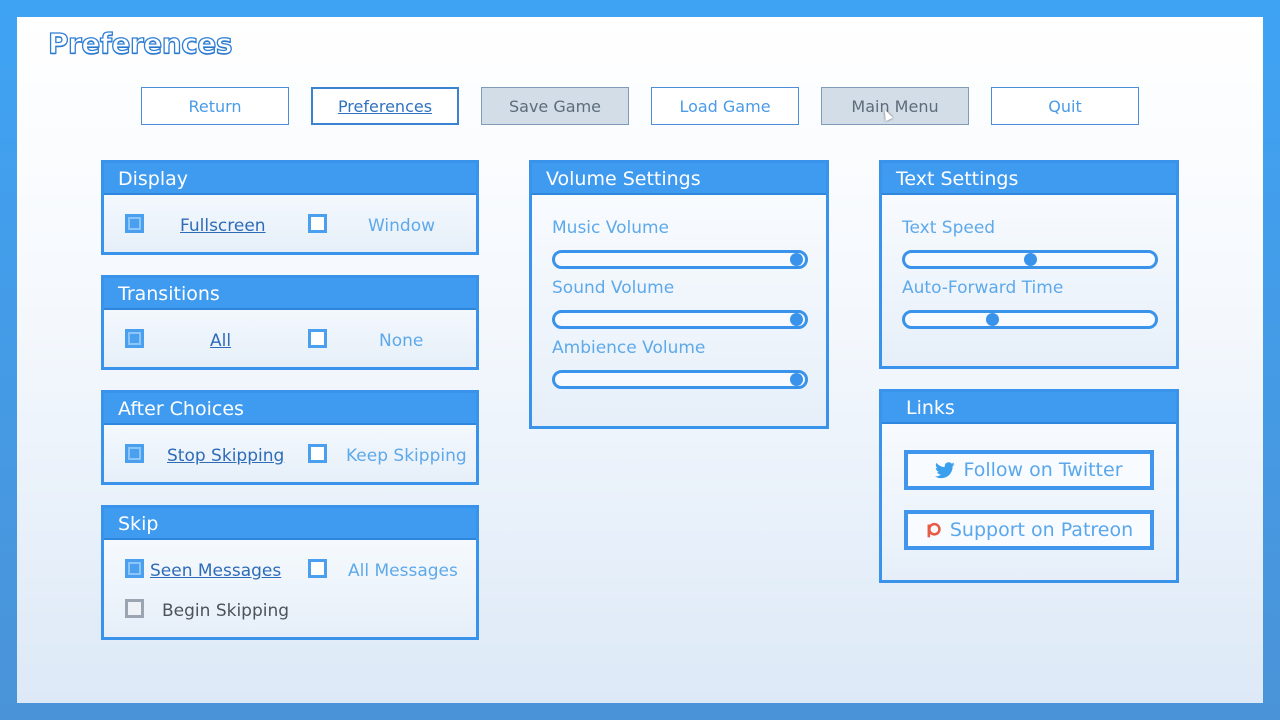  What do you see at coordinates (613, 288) in the screenshot?
I see `sound-volume-label: Sound Volume` at bounding box center [613, 288].